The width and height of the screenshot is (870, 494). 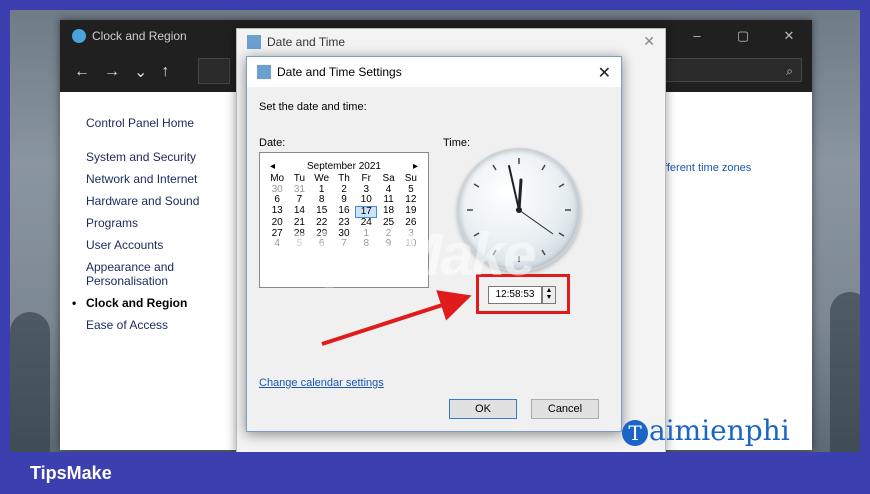 I want to click on footer-bar: TipsMake, so click(x=435, y=473).